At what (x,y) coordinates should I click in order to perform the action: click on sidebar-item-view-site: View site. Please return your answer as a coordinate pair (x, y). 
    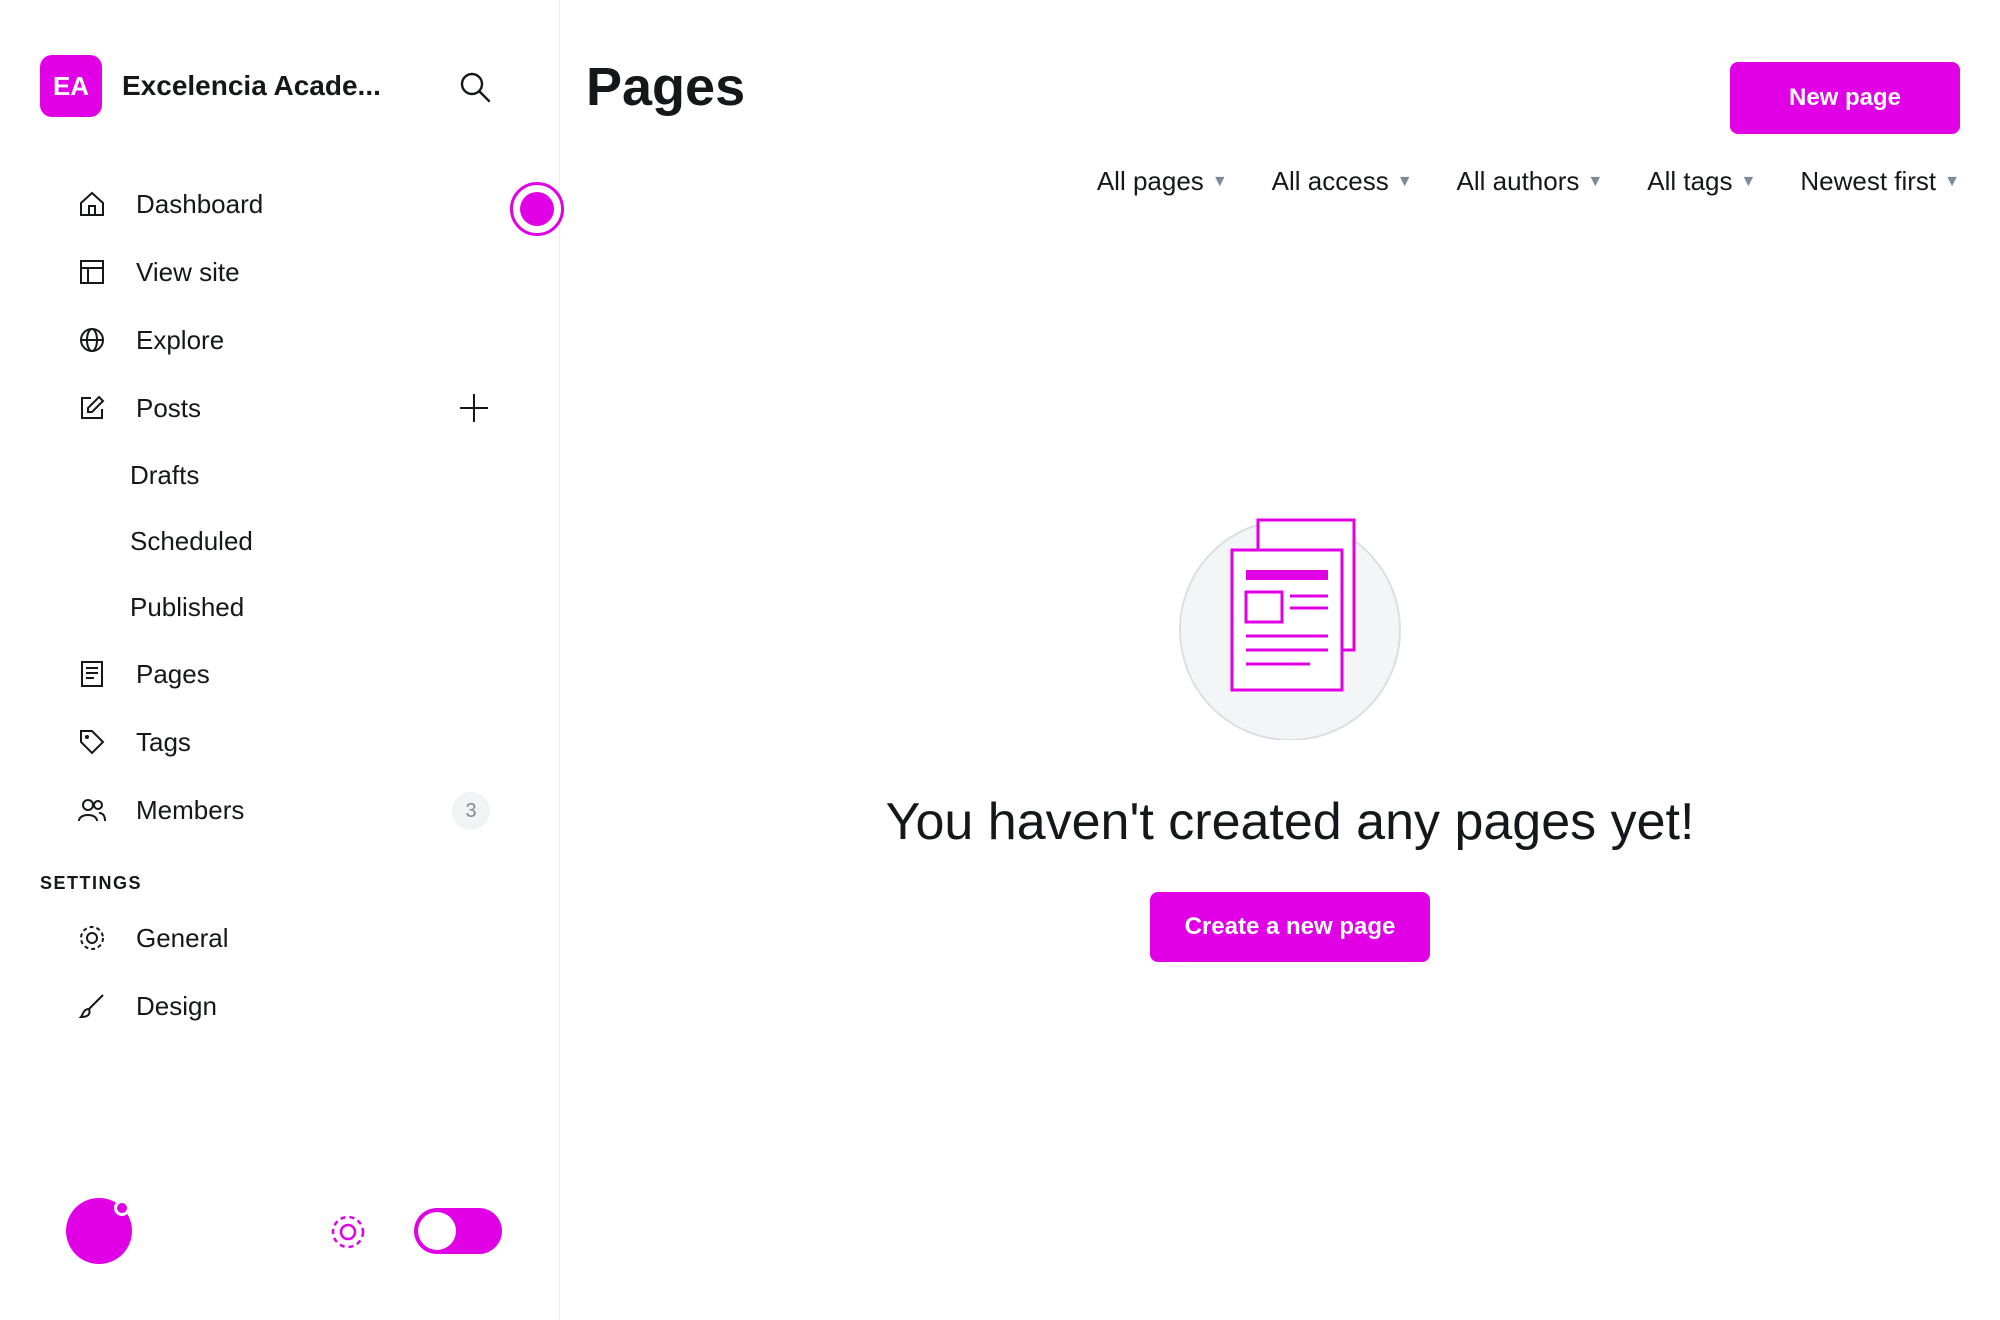
    Looking at the image, I should click on (280, 272).